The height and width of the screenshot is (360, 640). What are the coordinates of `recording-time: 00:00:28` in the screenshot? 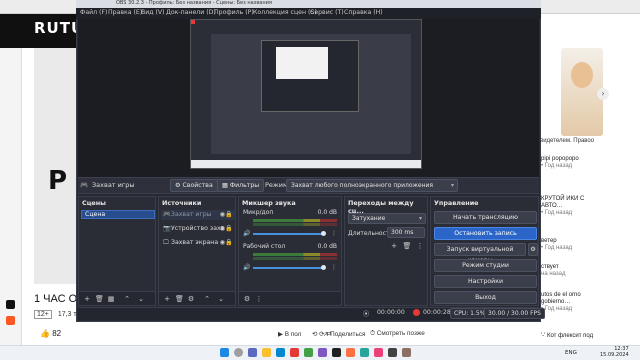 It's located at (437, 312).